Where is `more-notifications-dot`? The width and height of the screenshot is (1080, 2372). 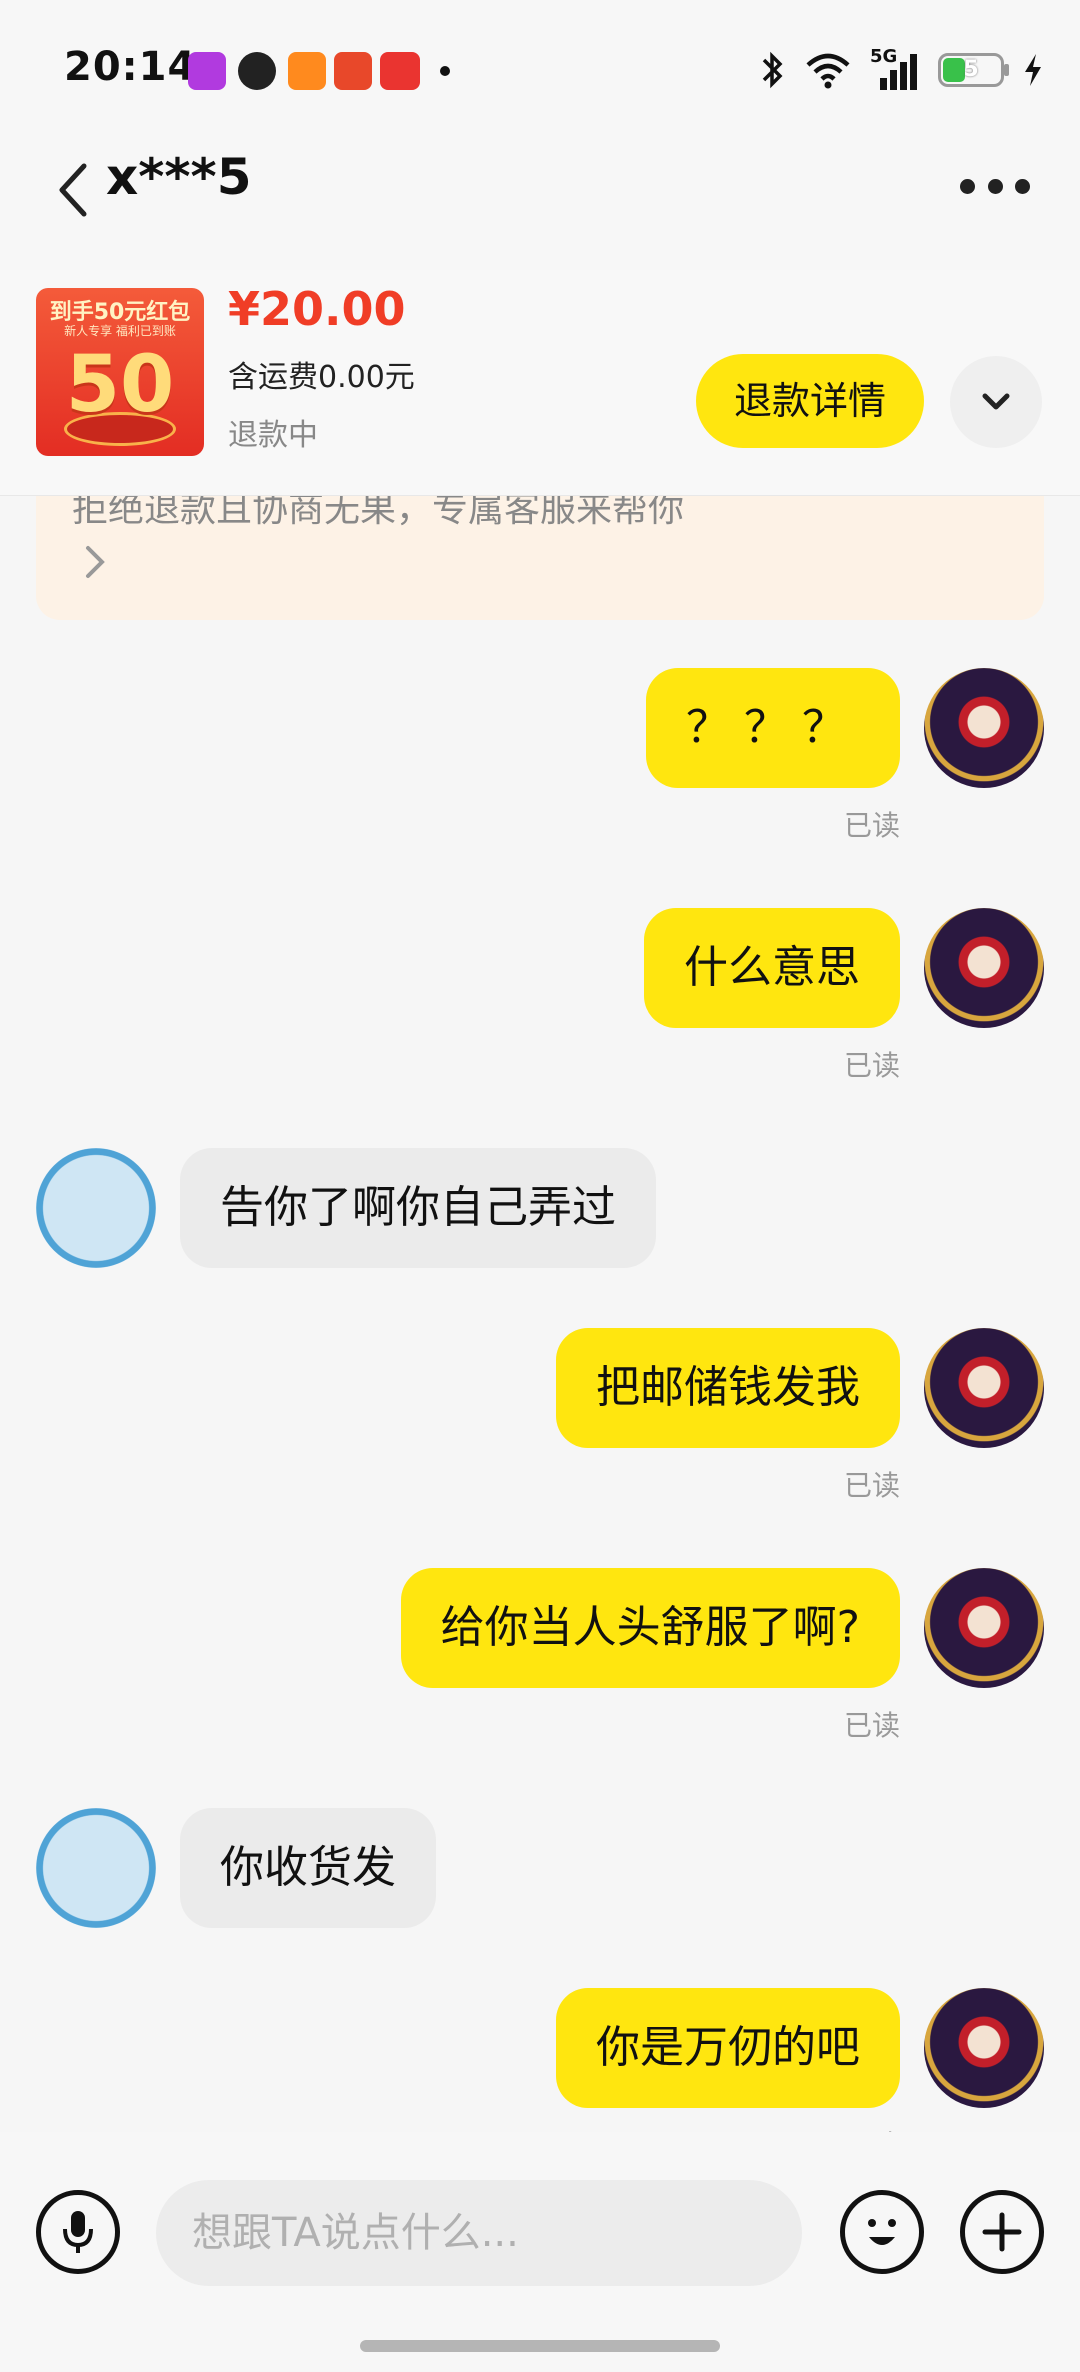 more-notifications-dot is located at coordinates (445, 71).